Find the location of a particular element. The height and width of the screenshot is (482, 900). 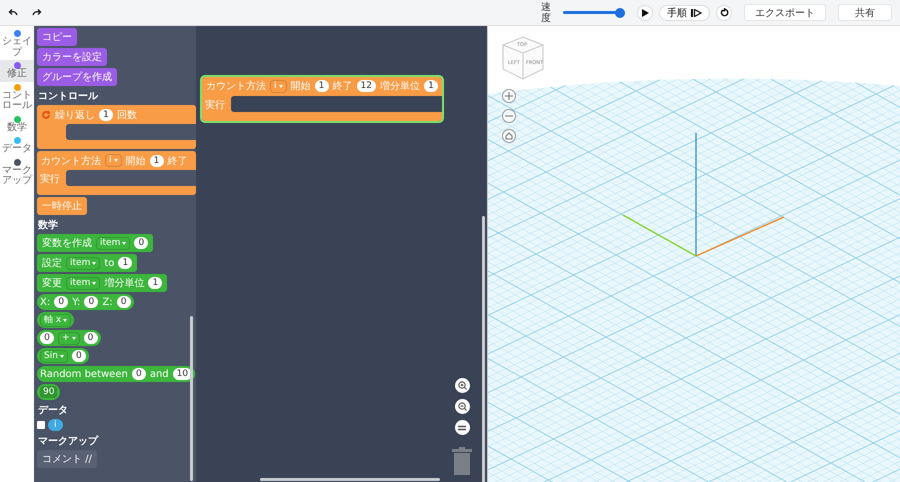

block-label: カラーを設定 is located at coordinates (72, 57).